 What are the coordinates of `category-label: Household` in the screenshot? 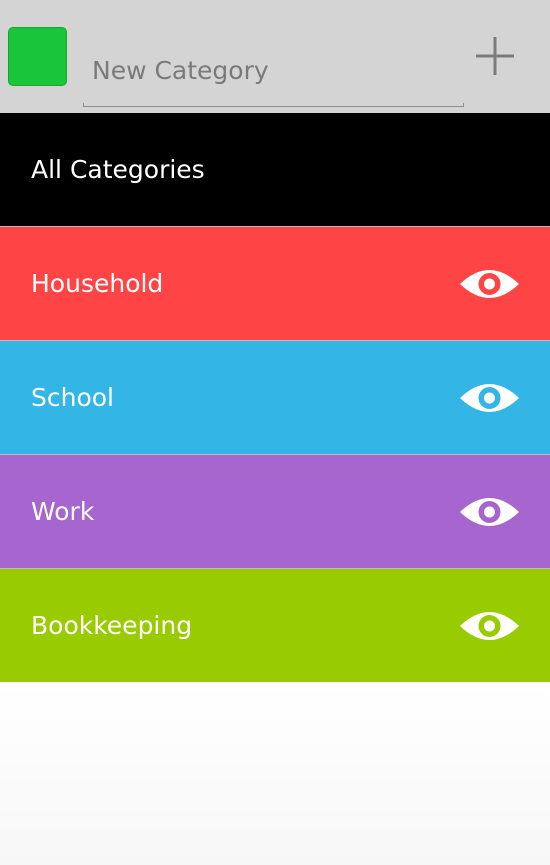 It's located at (97, 283).